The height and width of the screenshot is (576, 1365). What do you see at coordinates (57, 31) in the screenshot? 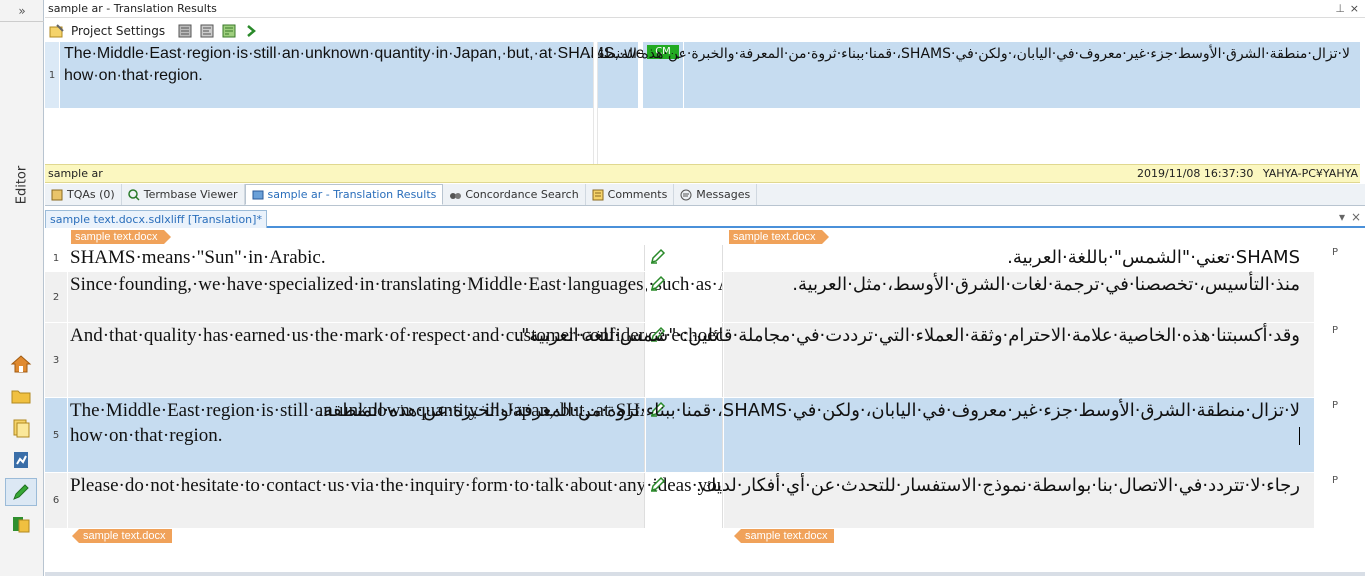
I see `project-settings-icon` at bounding box center [57, 31].